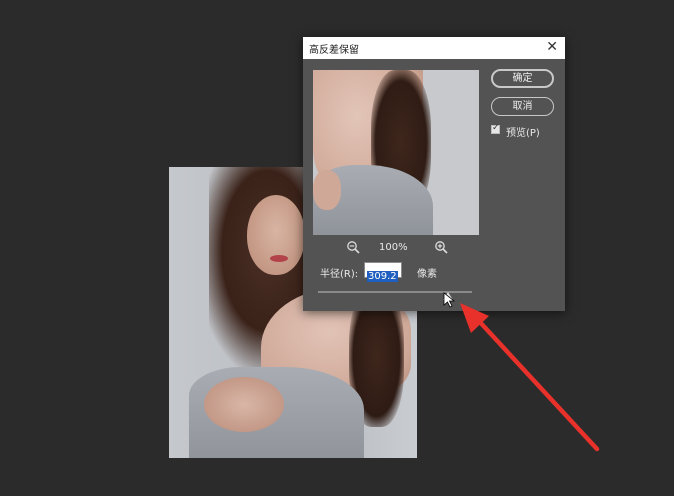 The image size is (674, 496). I want to click on dialog-titlebar: 高反差保留 ✕, so click(434, 48).